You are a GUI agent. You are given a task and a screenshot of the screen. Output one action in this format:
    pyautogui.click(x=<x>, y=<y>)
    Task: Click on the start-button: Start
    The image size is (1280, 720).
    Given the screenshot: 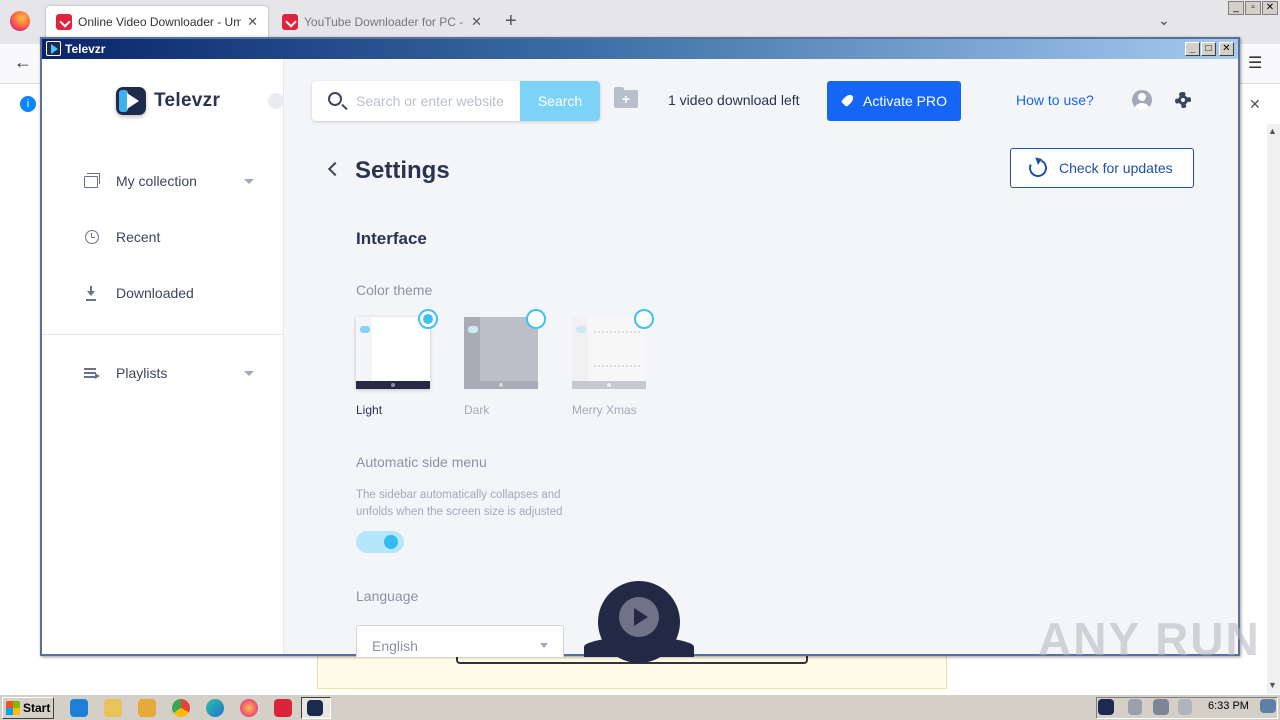 What is the action you would take?
    pyautogui.click(x=28, y=708)
    